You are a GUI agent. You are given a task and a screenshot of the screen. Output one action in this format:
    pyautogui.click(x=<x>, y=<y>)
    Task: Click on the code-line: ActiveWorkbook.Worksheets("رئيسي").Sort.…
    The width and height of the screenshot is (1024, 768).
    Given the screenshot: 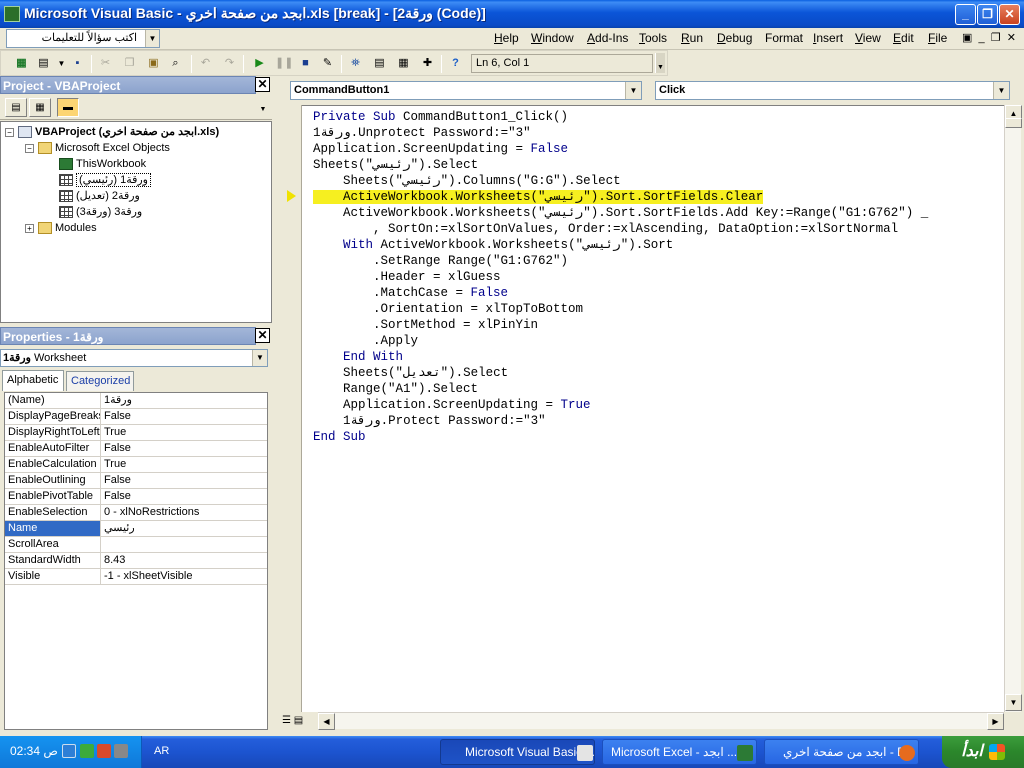 What is the action you would take?
    pyautogui.click(x=620, y=197)
    